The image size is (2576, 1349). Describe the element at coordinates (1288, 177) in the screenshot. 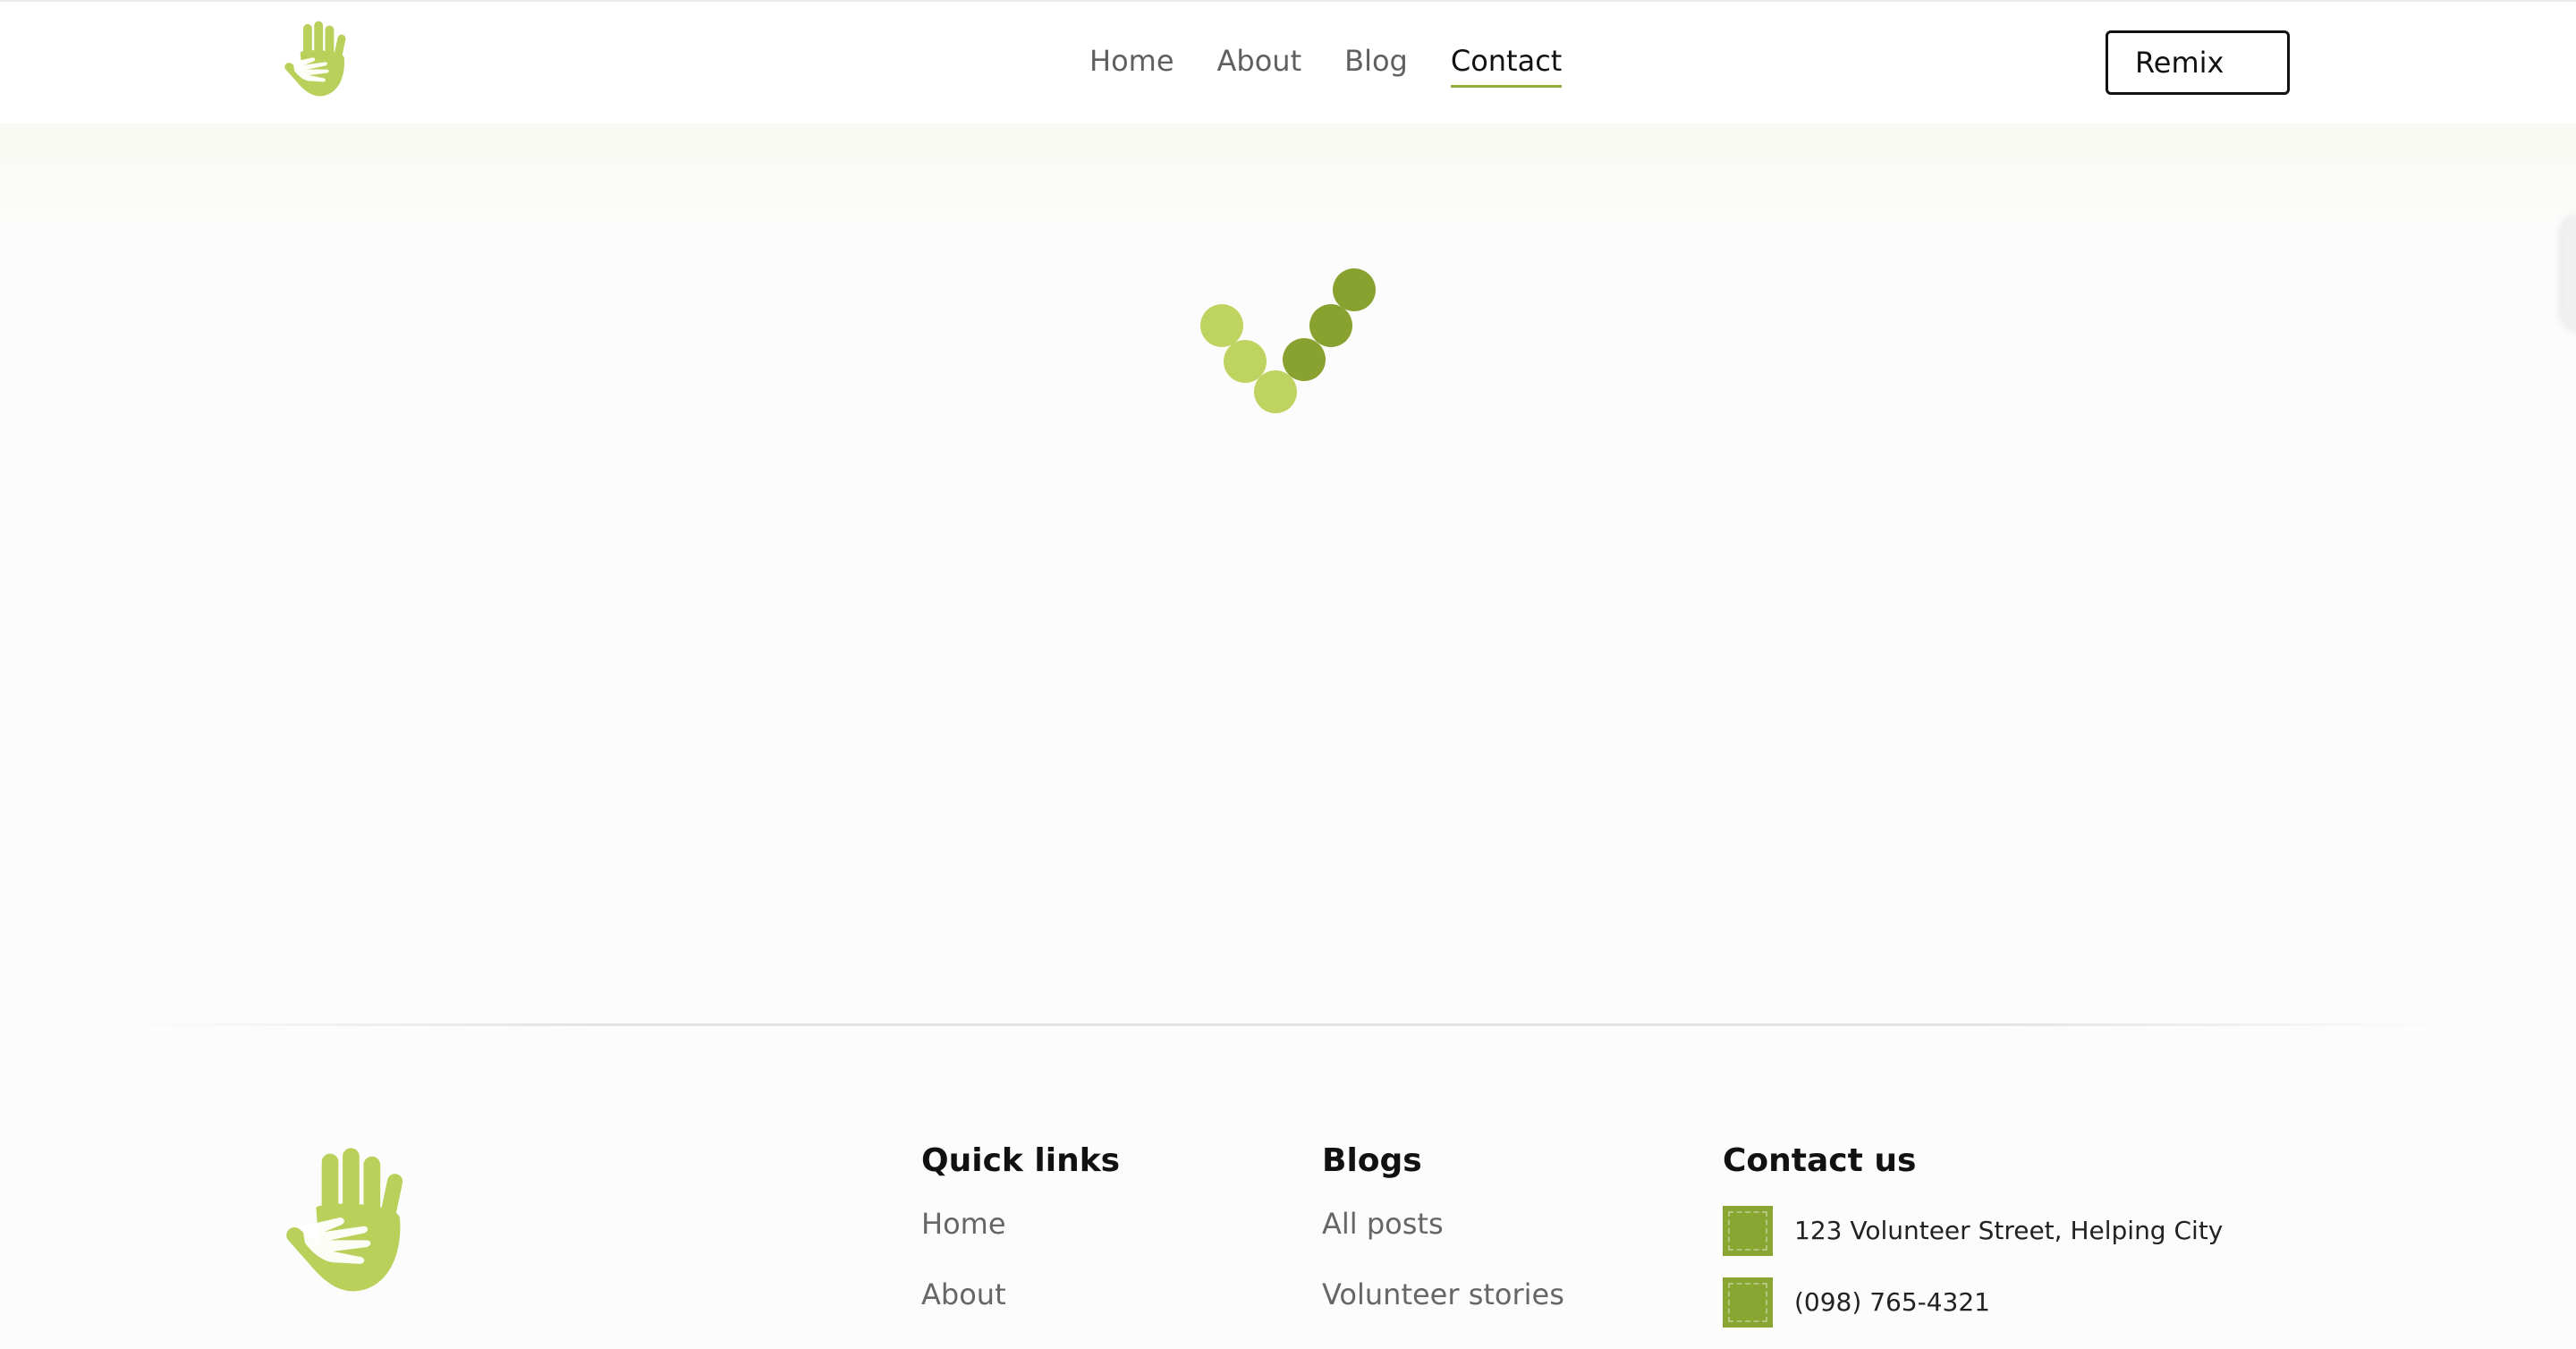

I see `header-shadow-band` at that location.